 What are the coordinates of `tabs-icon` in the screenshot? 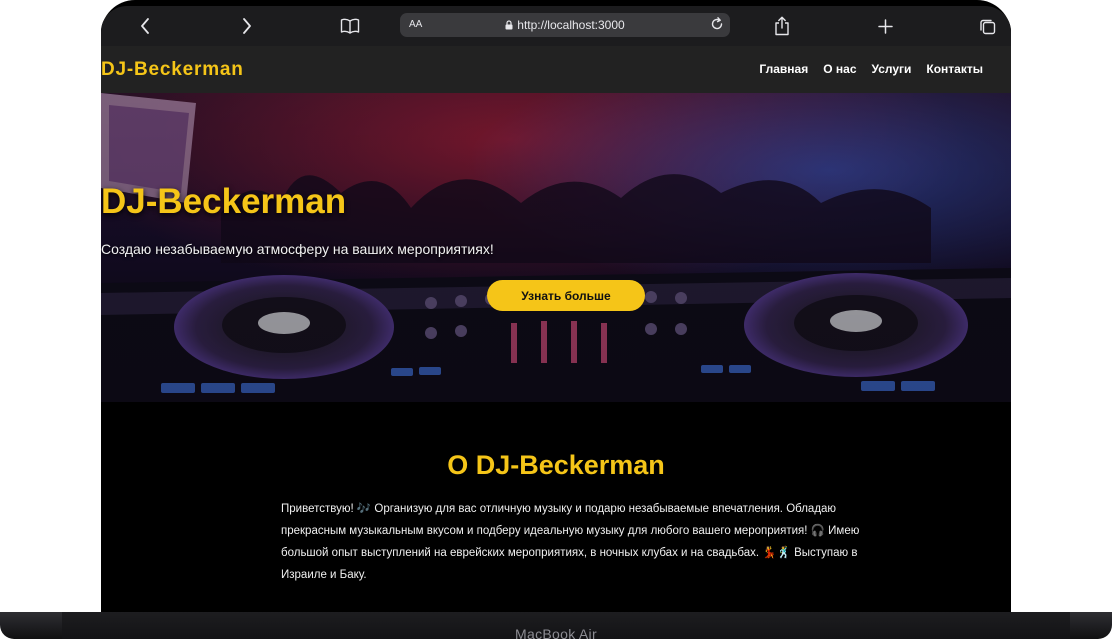 It's located at (987, 26).